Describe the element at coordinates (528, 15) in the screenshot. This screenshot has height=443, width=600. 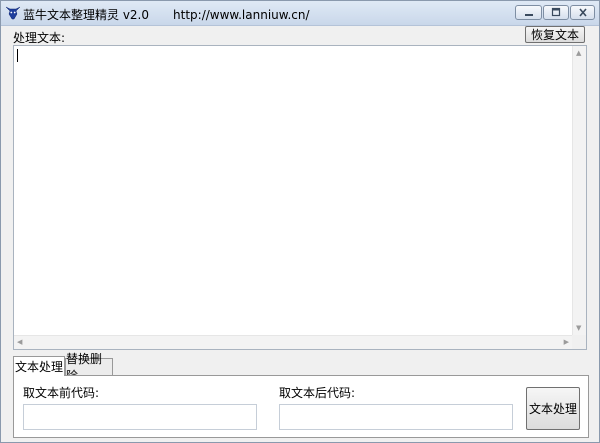
I see `minimize-icon` at that location.